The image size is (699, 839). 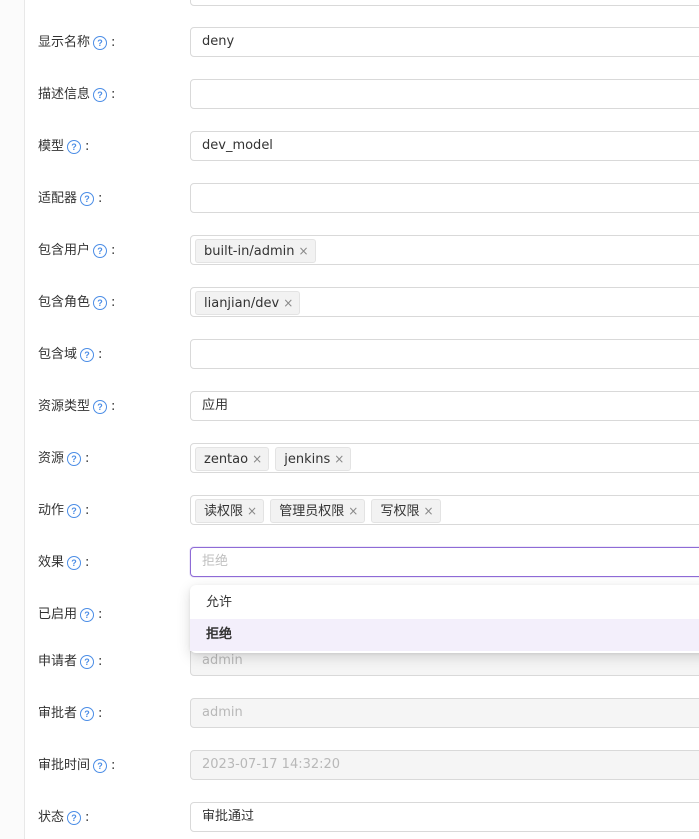 I want to click on form-row-resource-type: 资源类型?: 应用, so click(x=349, y=407).